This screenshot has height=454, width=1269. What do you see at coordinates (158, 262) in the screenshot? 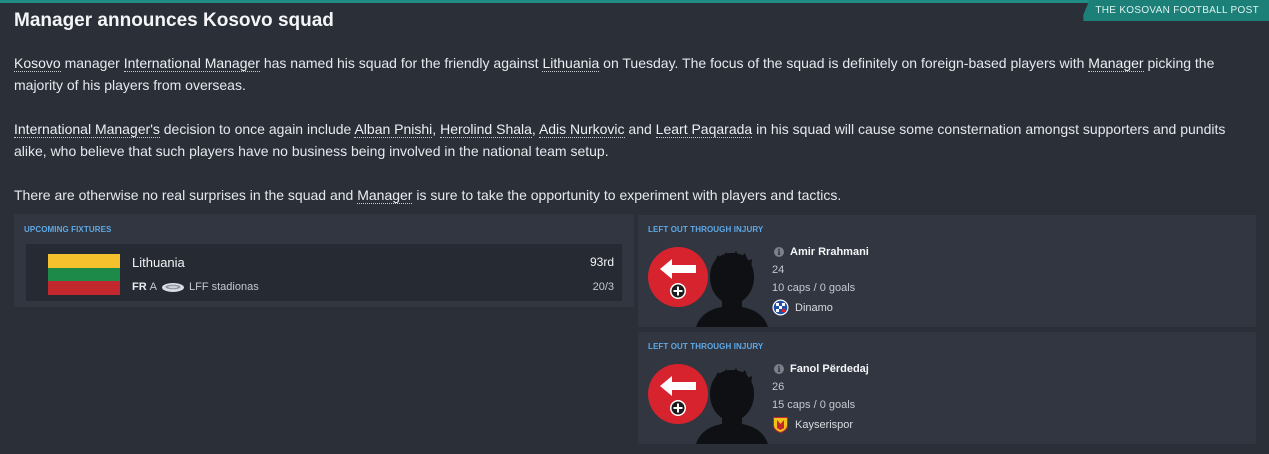
I see `fixture-opponent: Lithuania` at bounding box center [158, 262].